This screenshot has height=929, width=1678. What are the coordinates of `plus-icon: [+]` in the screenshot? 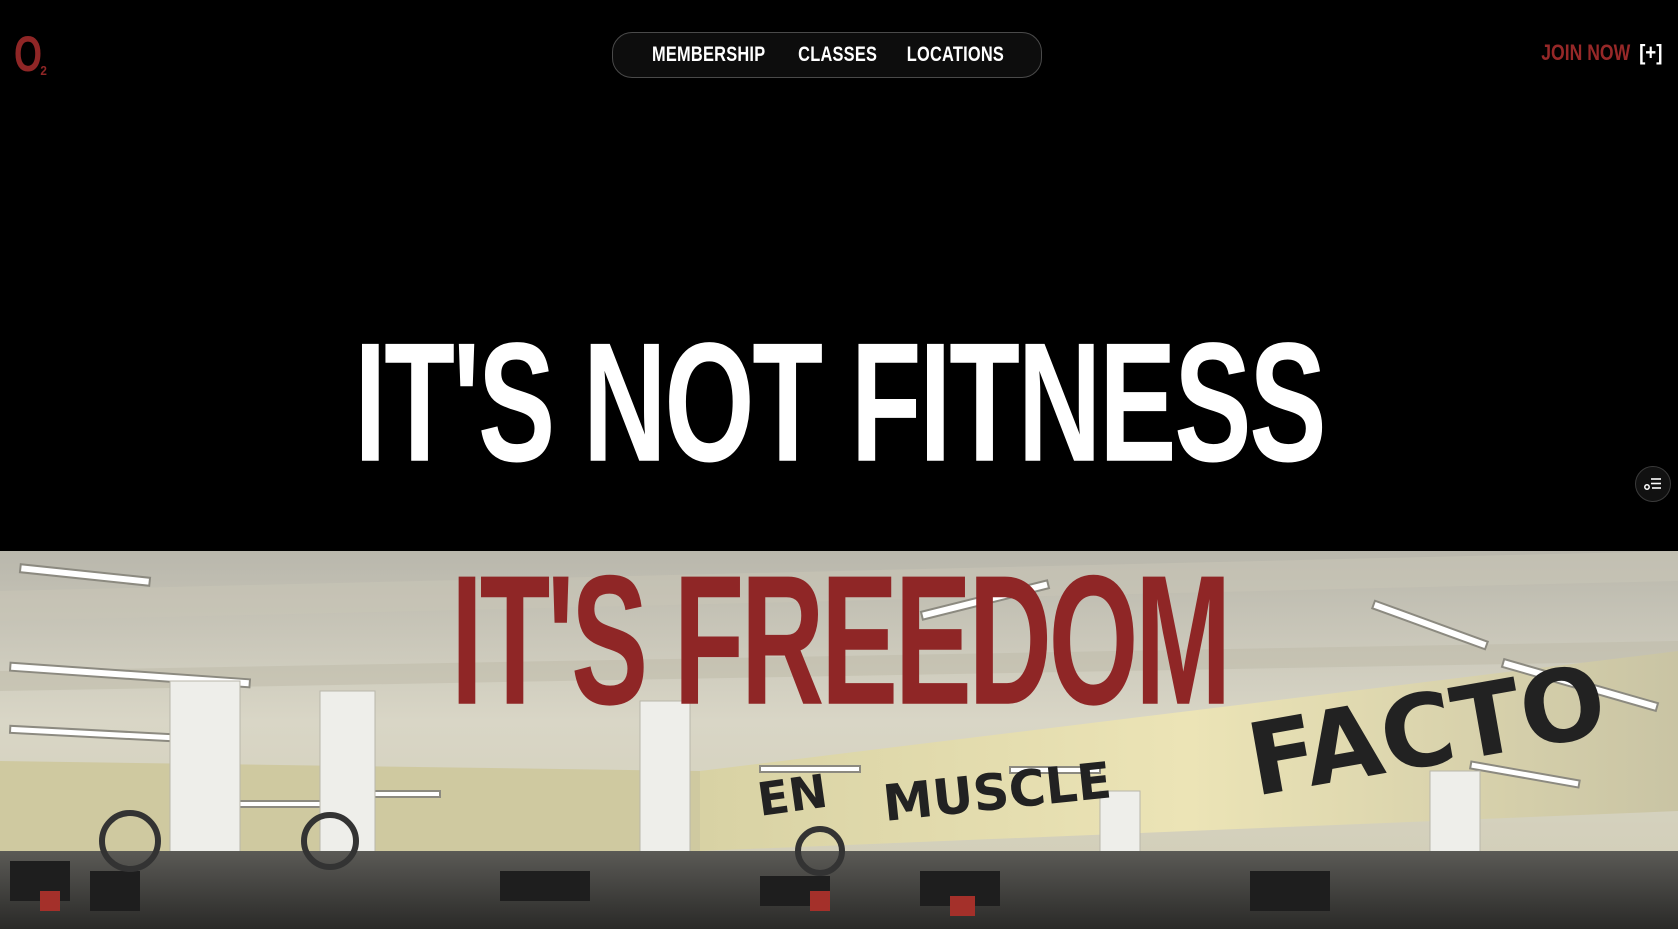 It's located at (1650, 52).